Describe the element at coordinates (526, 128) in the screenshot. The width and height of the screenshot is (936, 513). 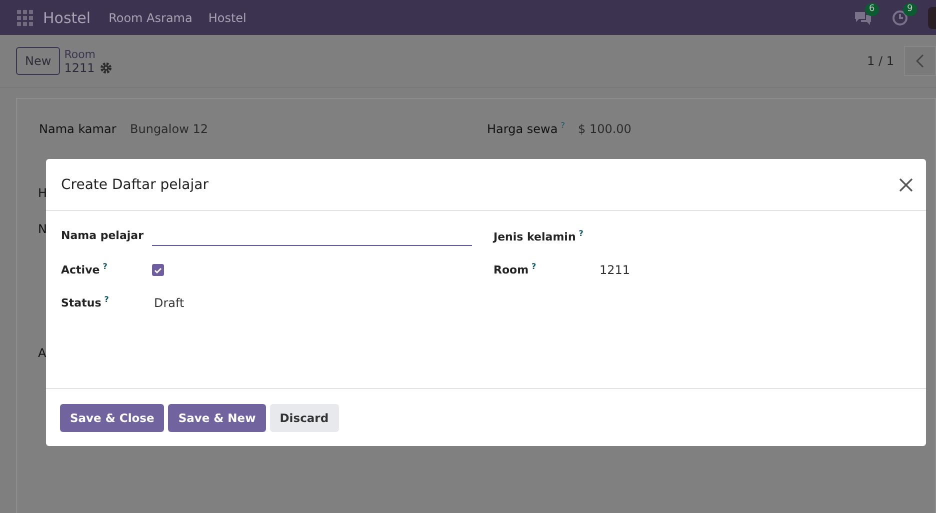
I see `field-label: Harga sewa $^{?}$` at that location.